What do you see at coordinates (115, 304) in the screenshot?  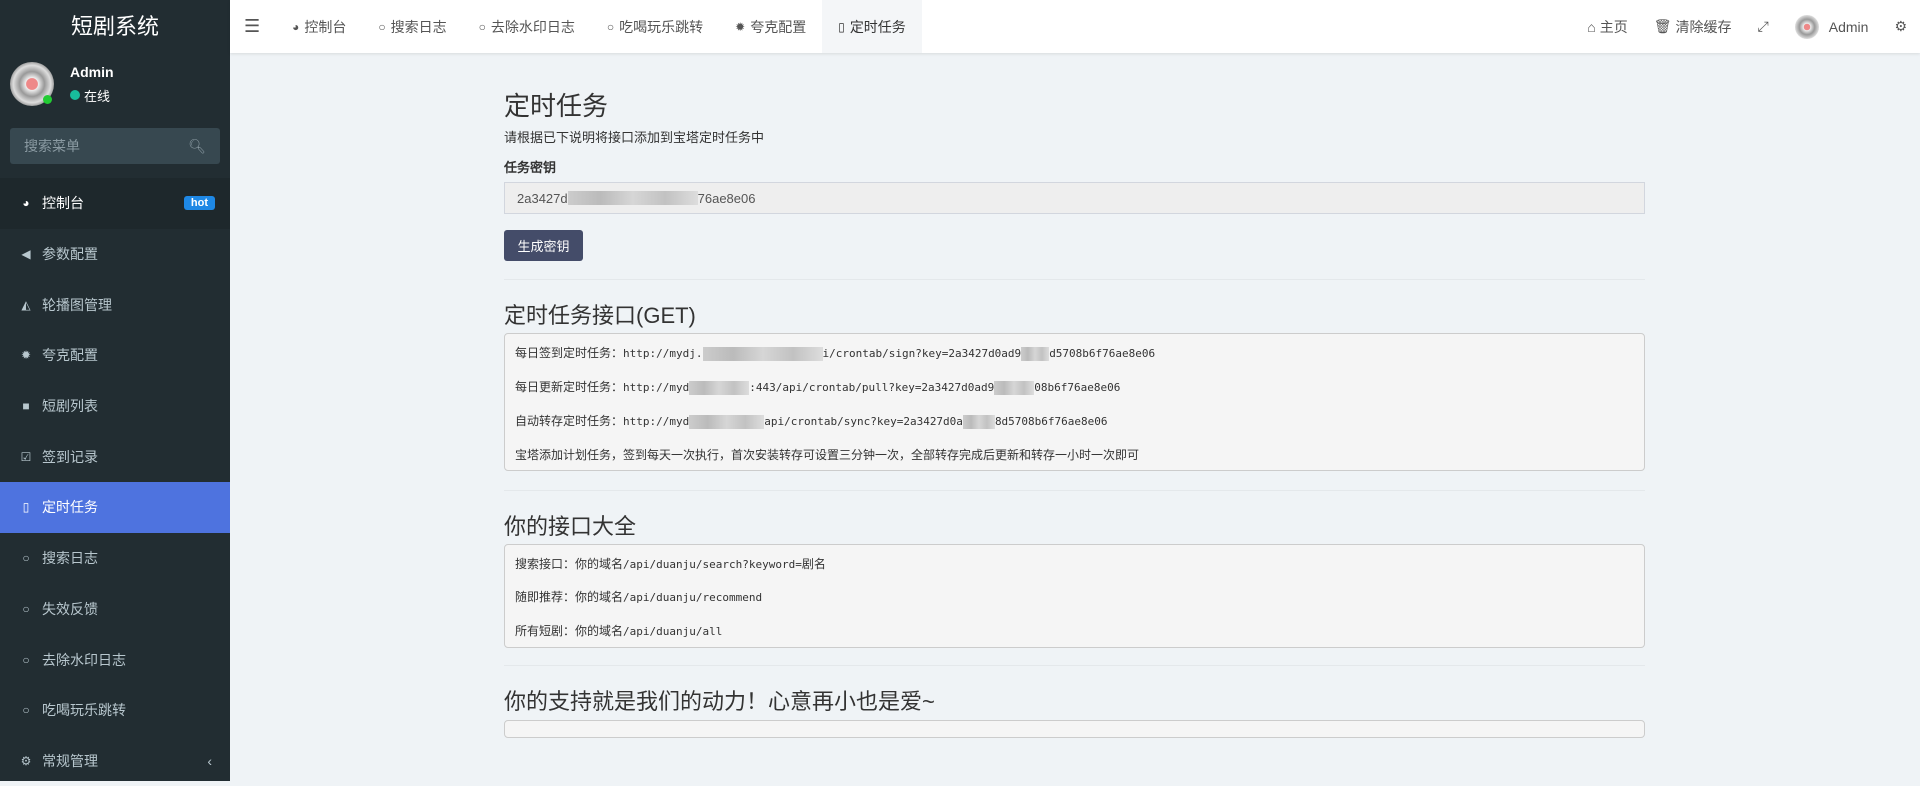 I see `sidebar-item-carousel: ◭ 轮播图管理` at bounding box center [115, 304].